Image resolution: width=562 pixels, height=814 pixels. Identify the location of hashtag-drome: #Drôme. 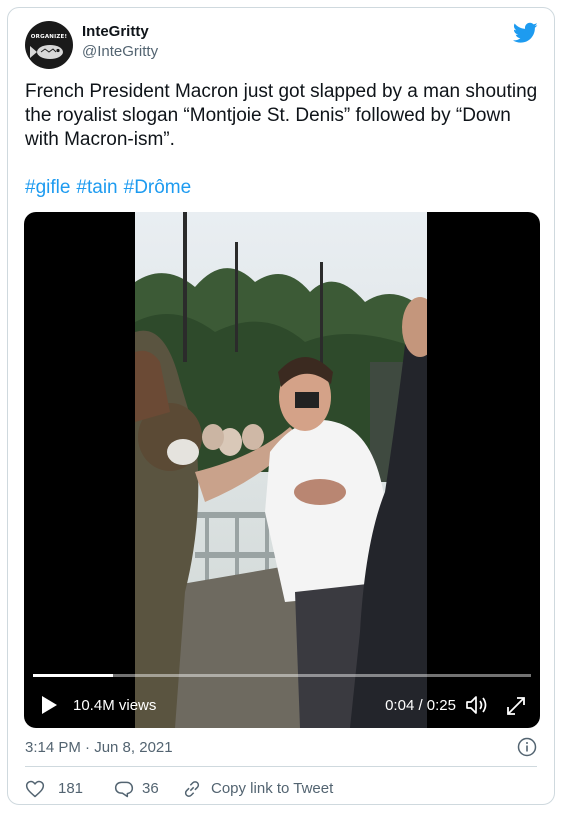
(158, 187).